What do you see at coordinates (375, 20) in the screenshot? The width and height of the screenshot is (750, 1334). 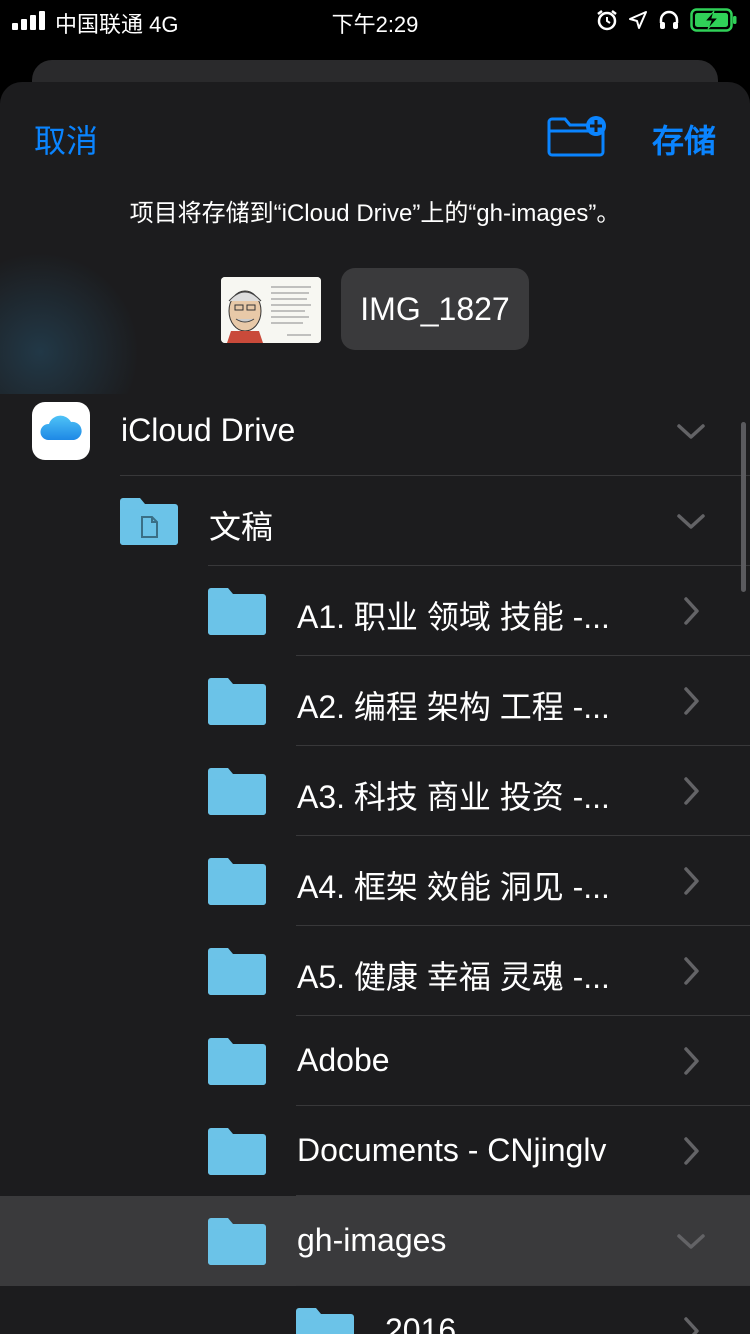 I see `status-bar: 中国联通 4G 下午2:29` at bounding box center [375, 20].